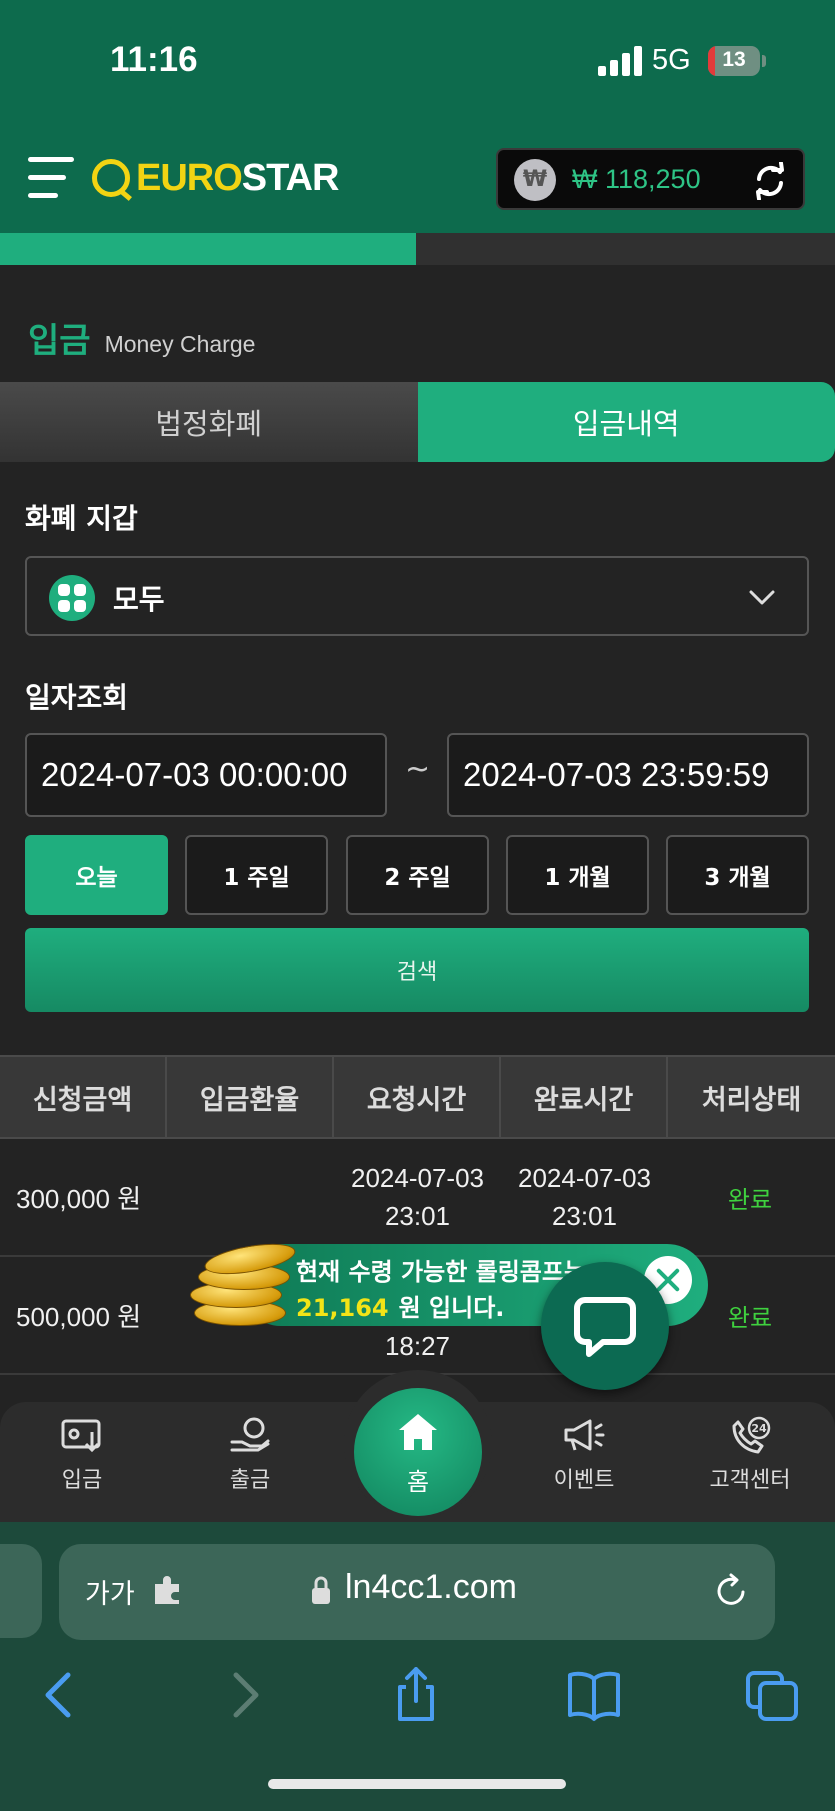 This screenshot has width=835, height=1811. What do you see at coordinates (417, 970) in the screenshot?
I see `search-button: 검색` at bounding box center [417, 970].